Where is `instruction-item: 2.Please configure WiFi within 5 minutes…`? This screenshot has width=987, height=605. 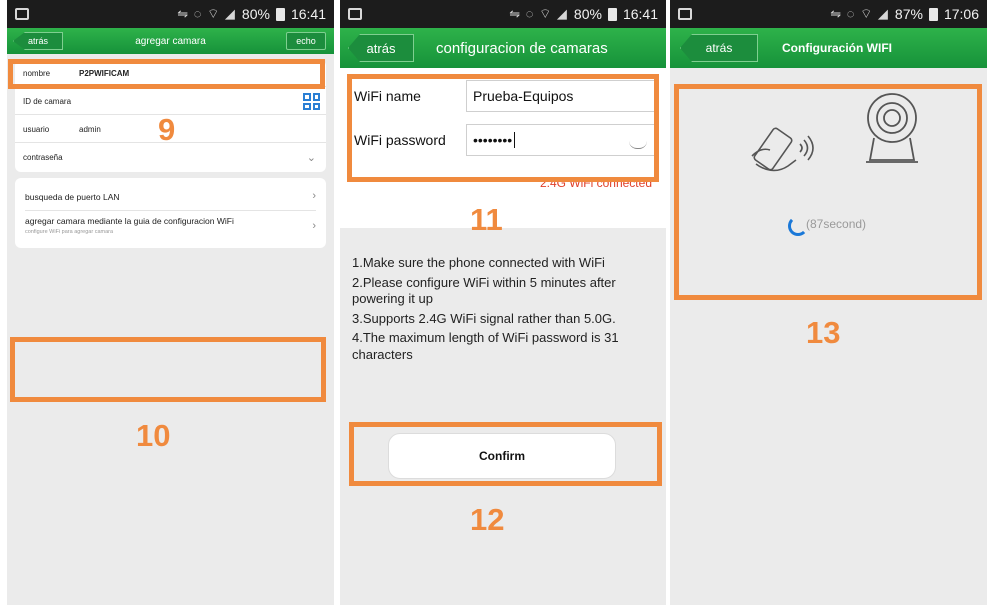
instruction-item: 2.Please configure WiFi within 5 minutes… is located at coordinates (484, 290).